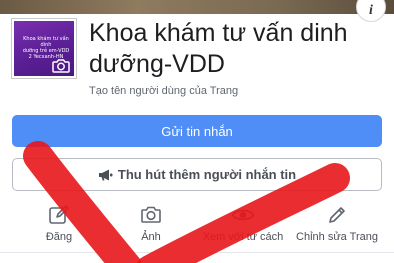  I want to click on action-view-as: Xem với tư cách, so click(243, 227).